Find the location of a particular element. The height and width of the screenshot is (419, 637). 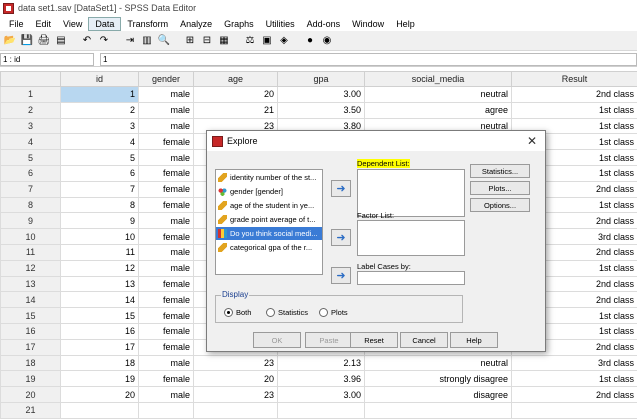

menu-edit: Edit is located at coordinates (44, 24).